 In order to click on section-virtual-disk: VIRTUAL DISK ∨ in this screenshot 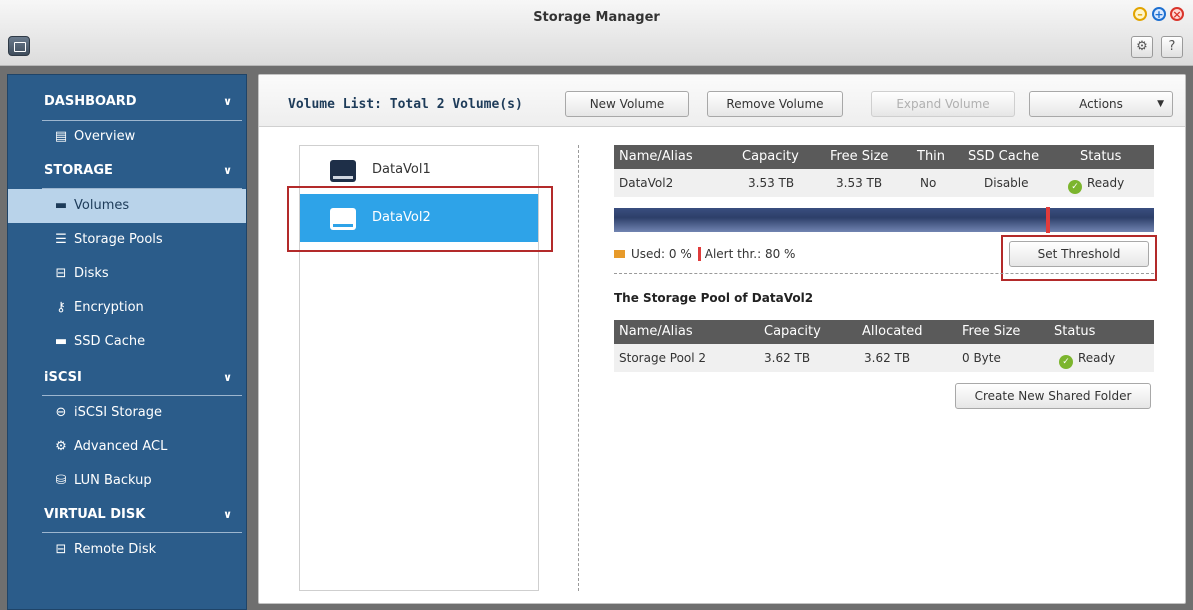, I will do `click(127, 515)`.